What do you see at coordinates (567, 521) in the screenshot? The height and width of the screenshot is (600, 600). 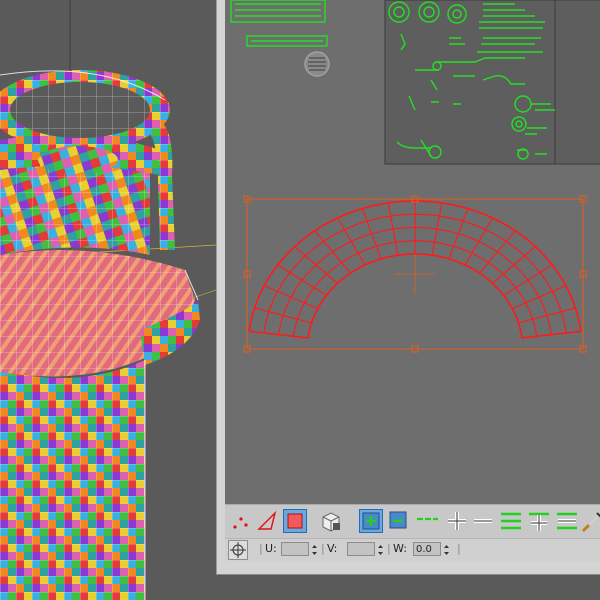 I see `loop-minus-icon` at bounding box center [567, 521].